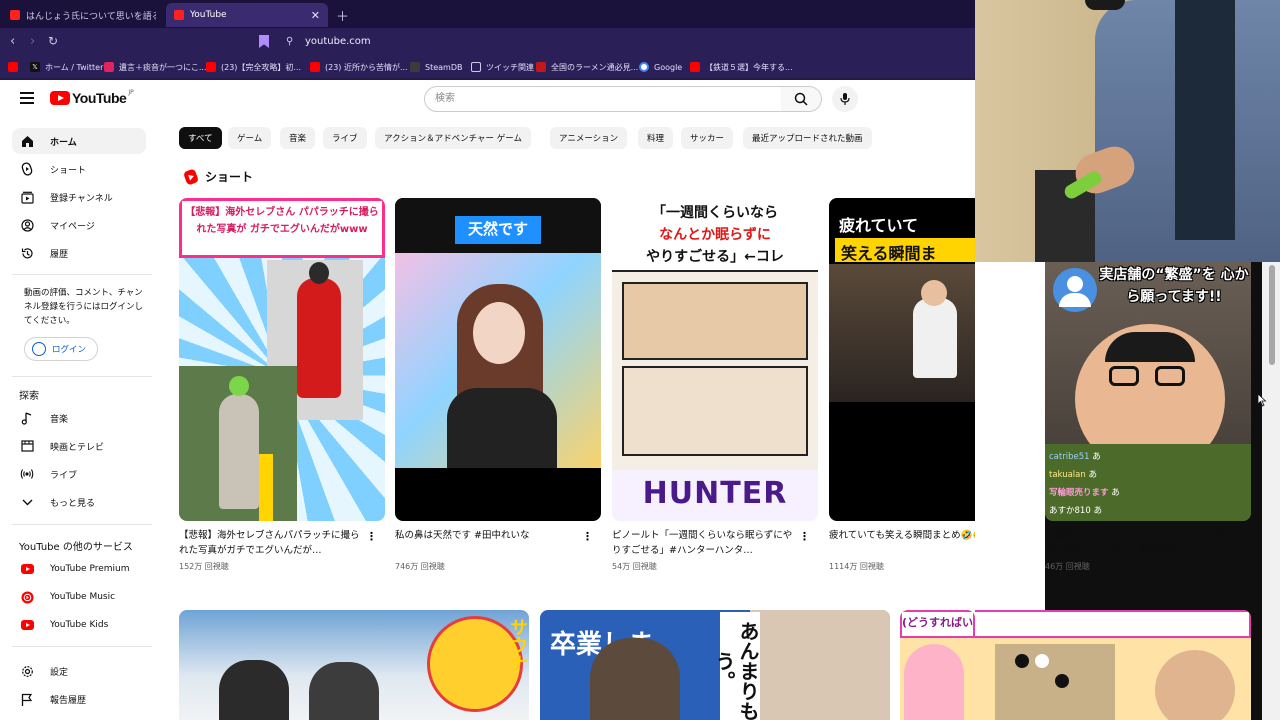 The image size is (1280, 720). What do you see at coordinates (488, 543) in the screenshot?
I see `short-title: 私の鼻は天然です #田中れいな` at bounding box center [488, 543].